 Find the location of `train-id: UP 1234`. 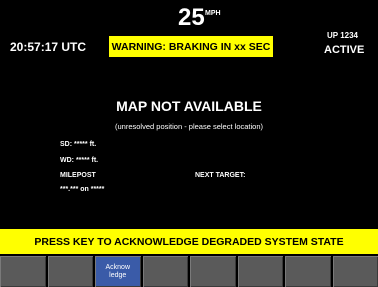

train-id: UP 1234 is located at coordinates (342, 35).